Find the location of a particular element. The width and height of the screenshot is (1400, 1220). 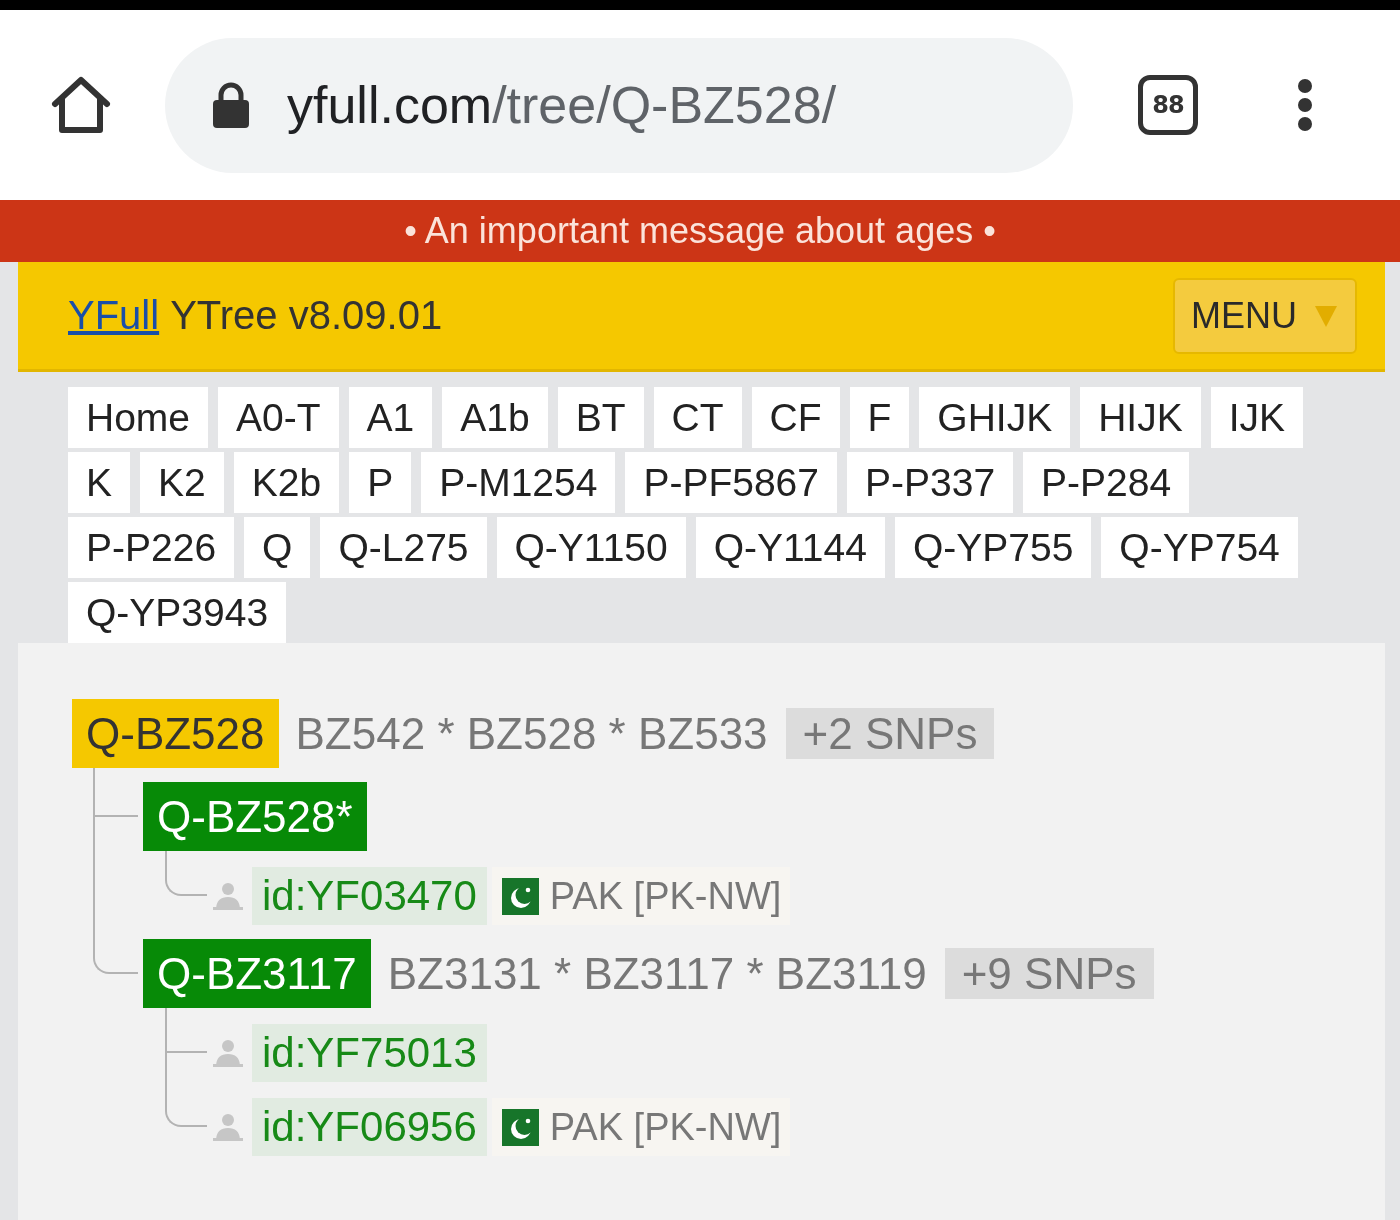

nav-link: K2 is located at coordinates (182, 482).